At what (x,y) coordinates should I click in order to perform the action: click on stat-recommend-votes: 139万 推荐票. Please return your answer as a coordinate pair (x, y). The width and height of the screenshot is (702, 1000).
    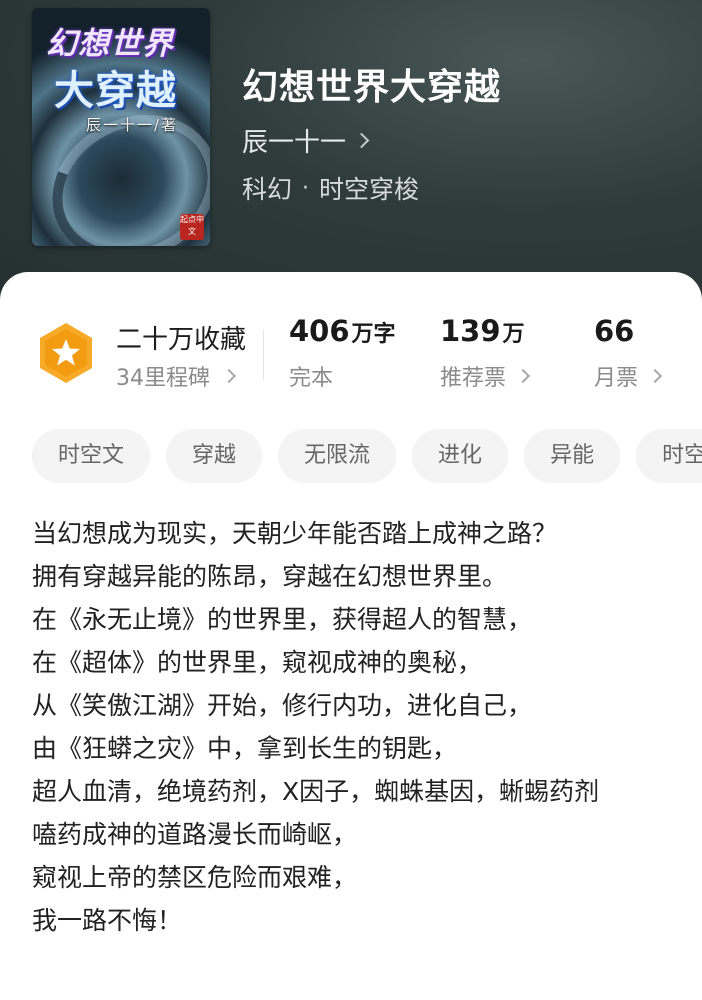
    Looking at the image, I should click on (485, 353).